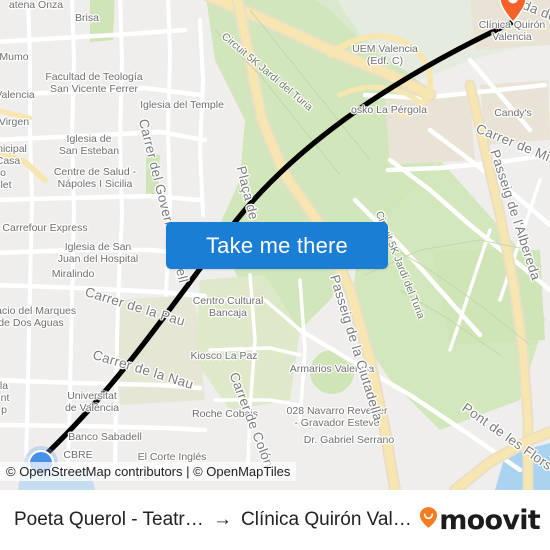 The width and height of the screenshot is (550, 550). What do you see at coordinates (428, 520) in the screenshot?
I see `moovit-pin-icon` at bounding box center [428, 520].